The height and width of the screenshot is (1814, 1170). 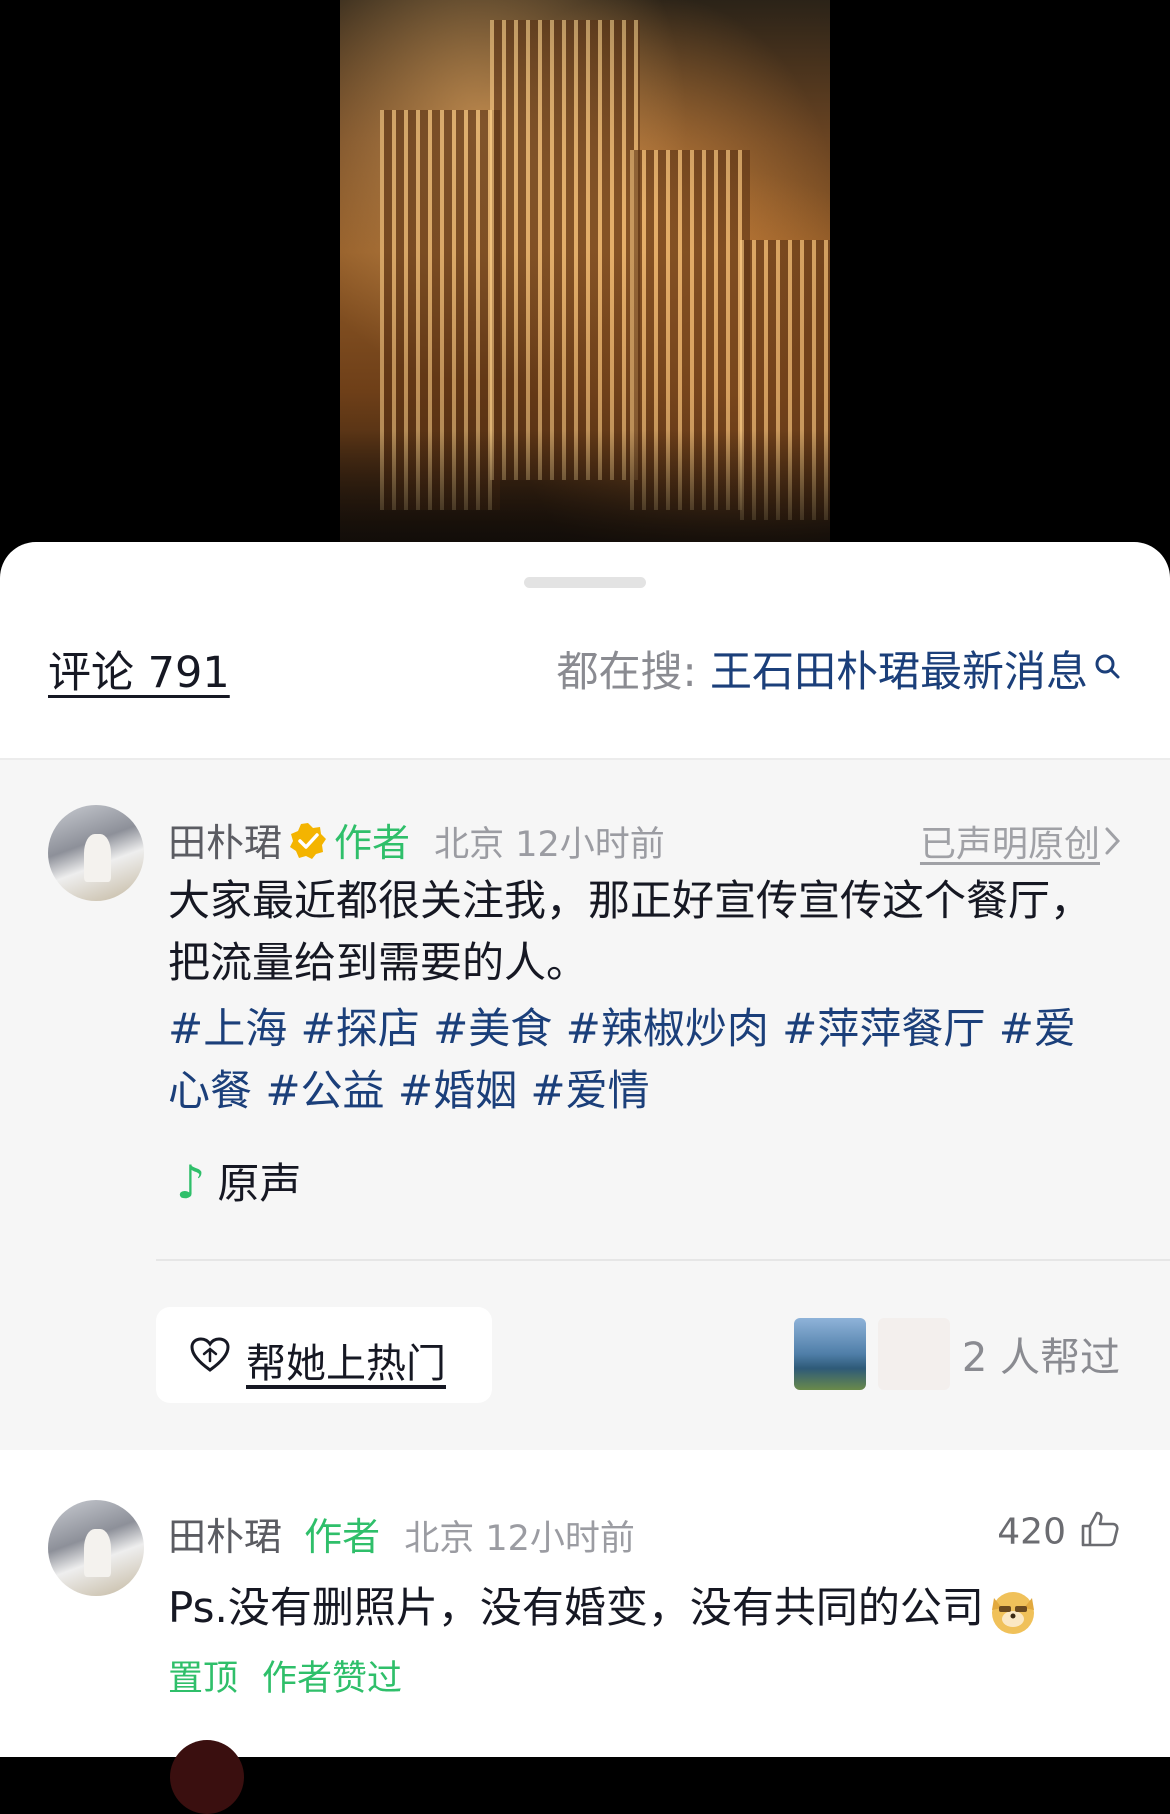 I want to click on like-control: 420, so click(x=1058, y=1533).